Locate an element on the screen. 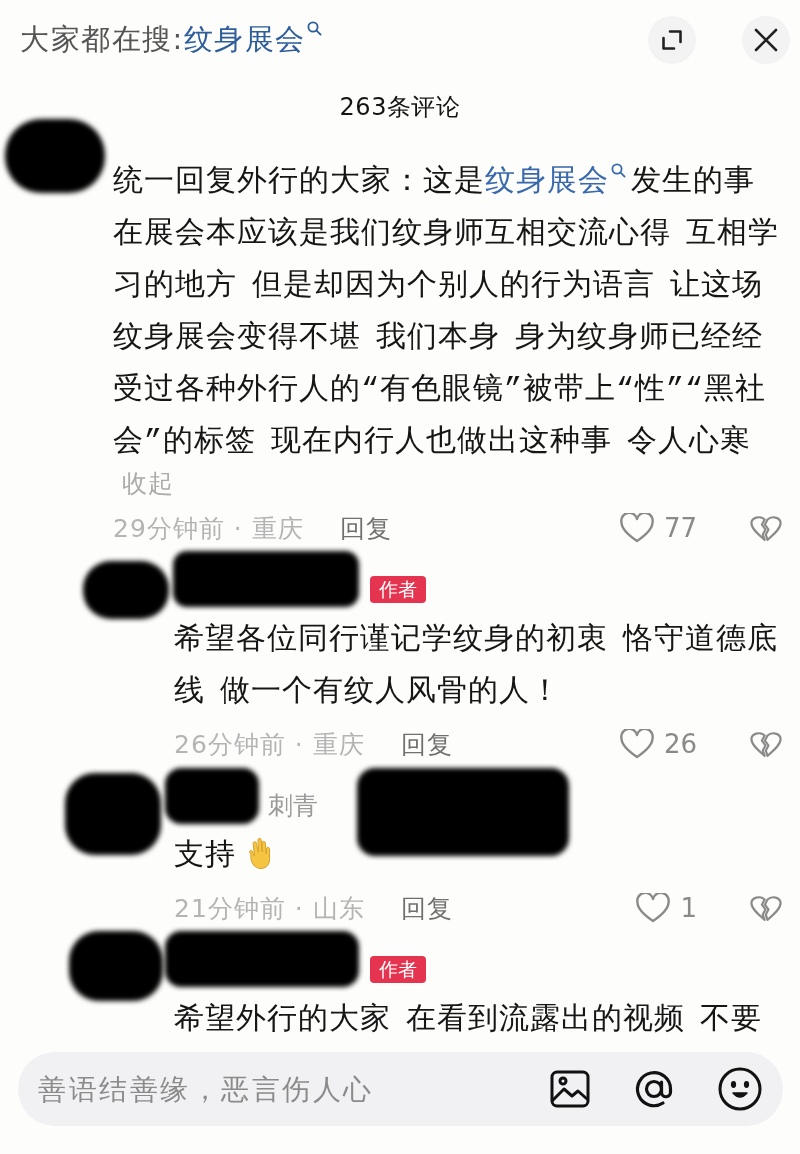 The height and width of the screenshot is (1154, 800). user-name: 刺青 is located at coordinates (293, 805).